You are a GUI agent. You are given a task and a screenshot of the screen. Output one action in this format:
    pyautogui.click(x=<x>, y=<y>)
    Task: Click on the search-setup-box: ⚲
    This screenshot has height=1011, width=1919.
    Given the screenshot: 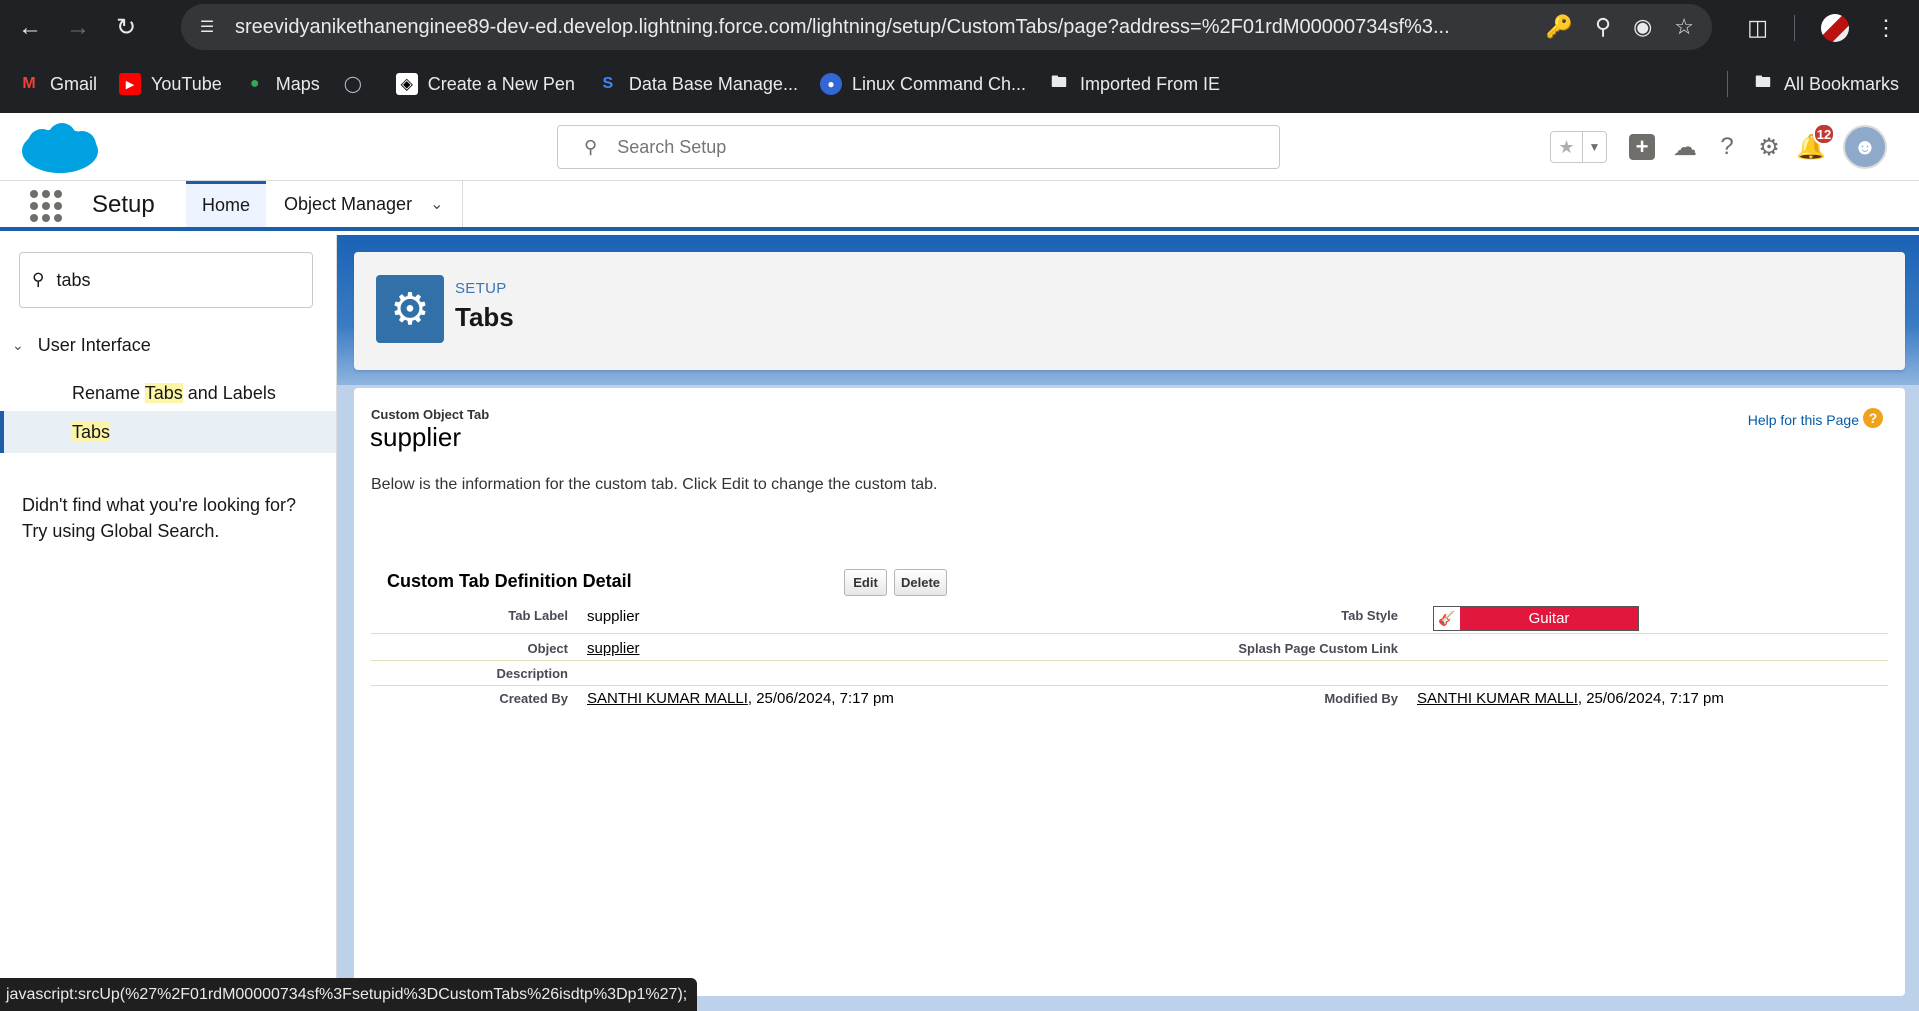 What is the action you would take?
    pyautogui.click(x=918, y=147)
    